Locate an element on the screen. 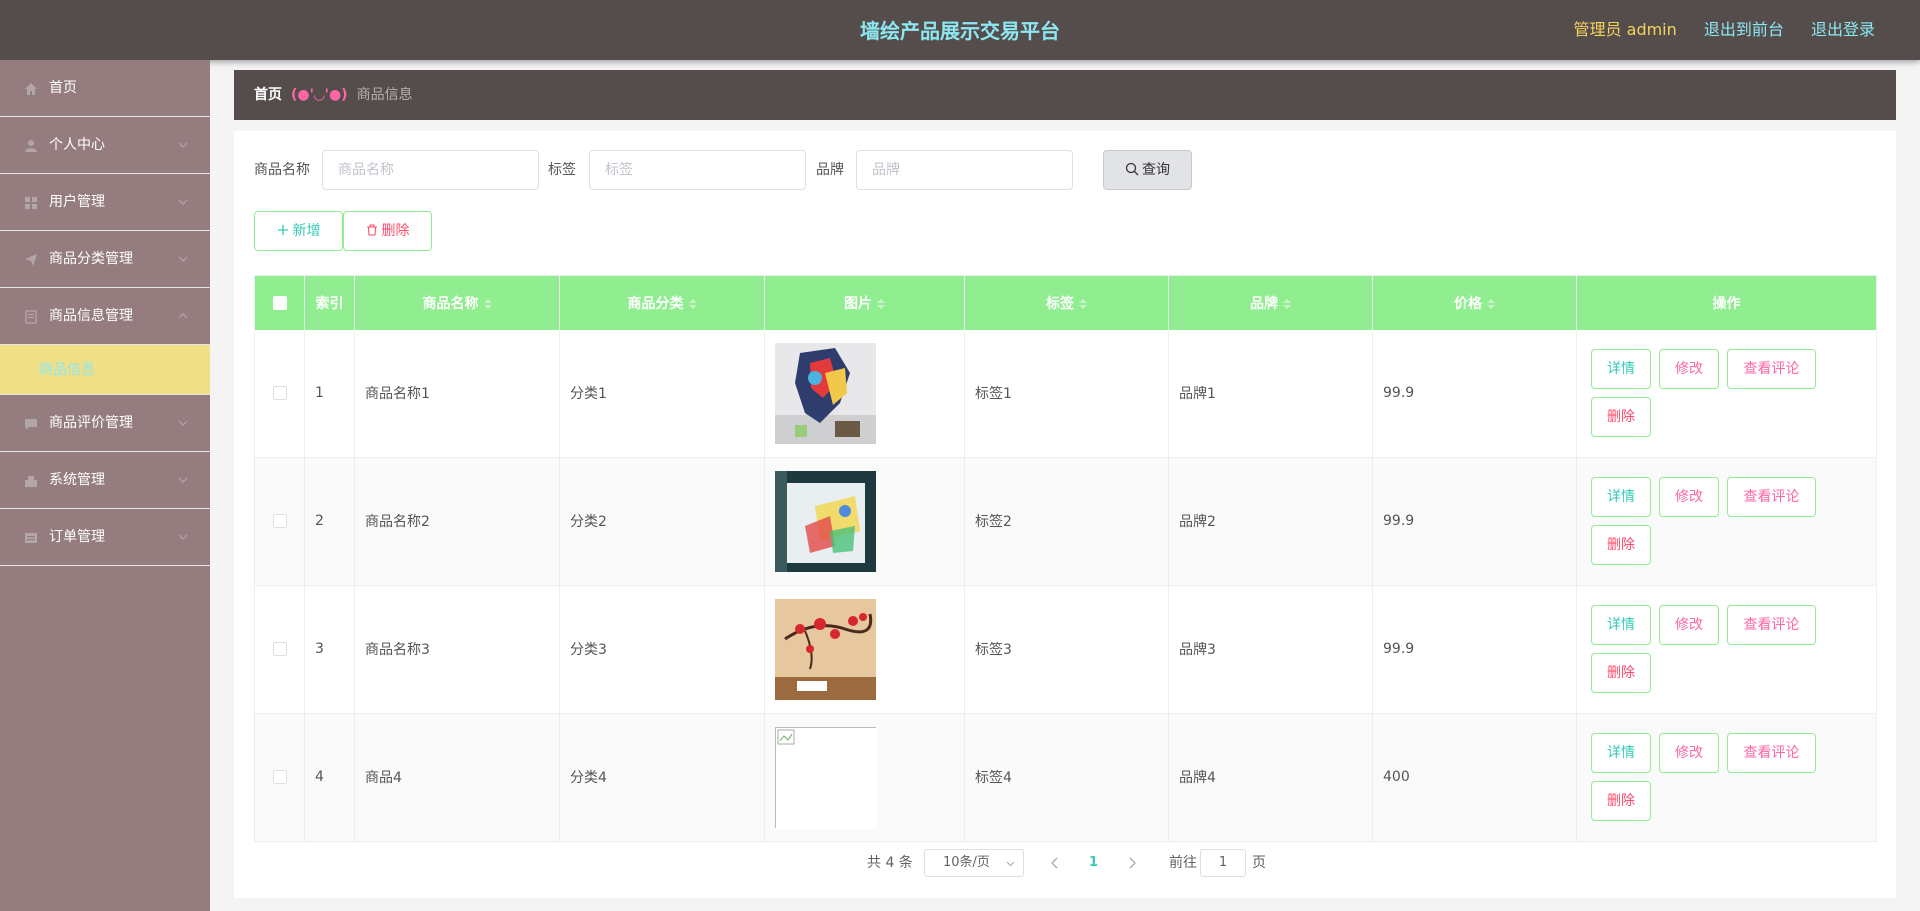 This screenshot has height=911, width=1920. prev-page-icon is located at coordinates (1055, 863).